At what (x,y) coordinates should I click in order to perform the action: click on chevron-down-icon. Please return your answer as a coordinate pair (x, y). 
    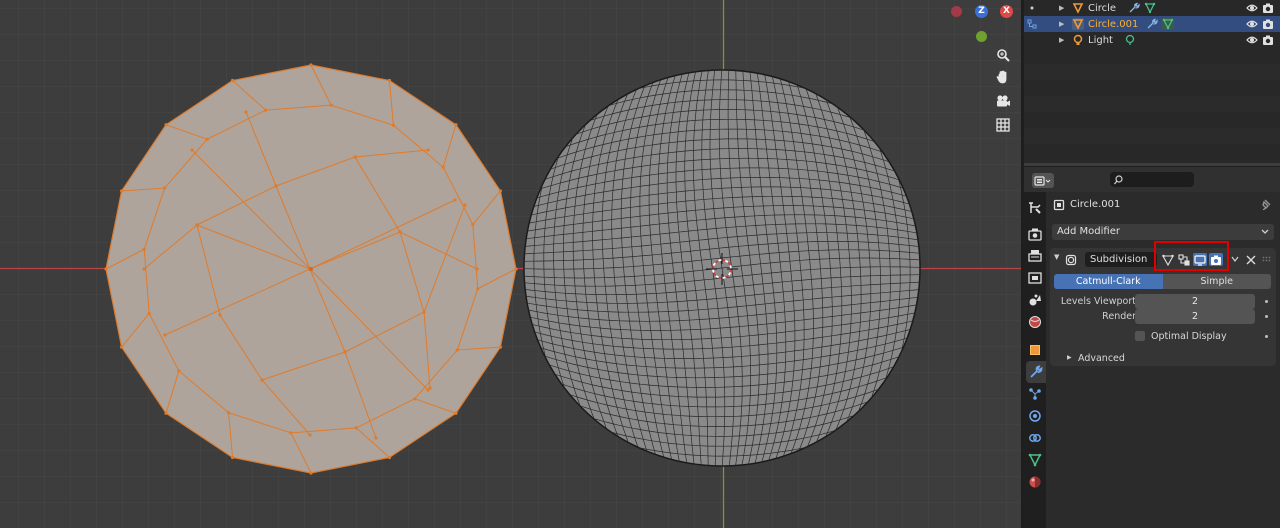
    Looking at the image, I should click on (1265, 231).